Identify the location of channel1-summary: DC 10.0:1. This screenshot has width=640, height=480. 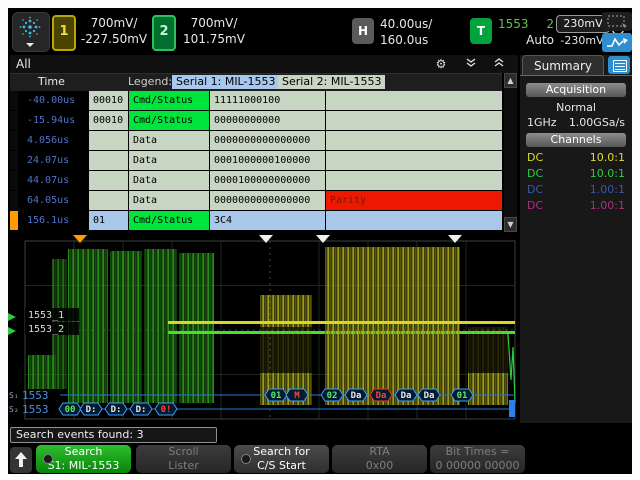
(576, 157).